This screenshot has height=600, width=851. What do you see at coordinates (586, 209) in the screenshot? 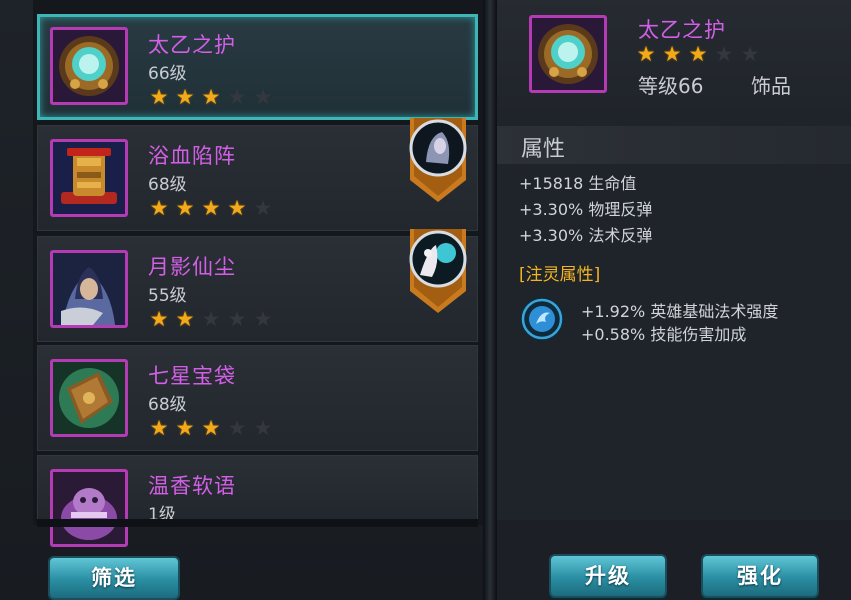
I see `attribute-line: +3.30% 物理反弹` at bounding box center [586, 209].